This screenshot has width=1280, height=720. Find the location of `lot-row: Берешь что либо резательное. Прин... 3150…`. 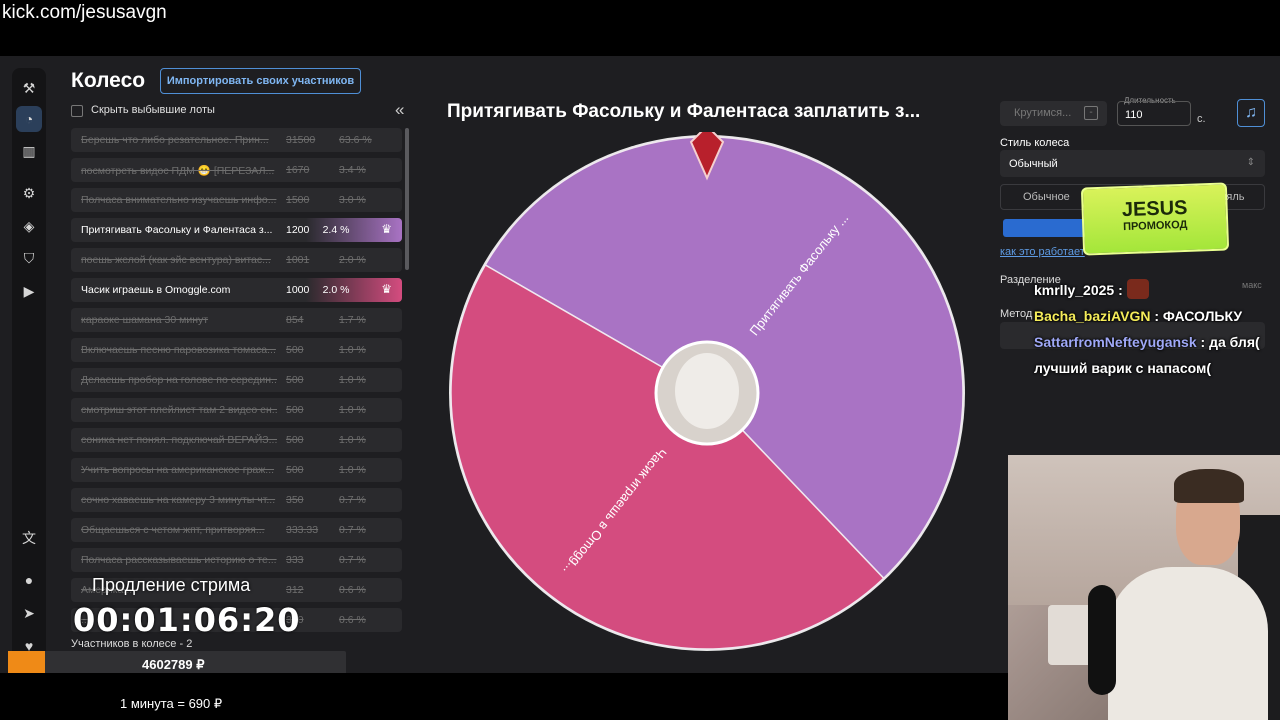

lot-row: Берешь что либо резательное. Прин... 3150… is located at coordinates (236, 140).